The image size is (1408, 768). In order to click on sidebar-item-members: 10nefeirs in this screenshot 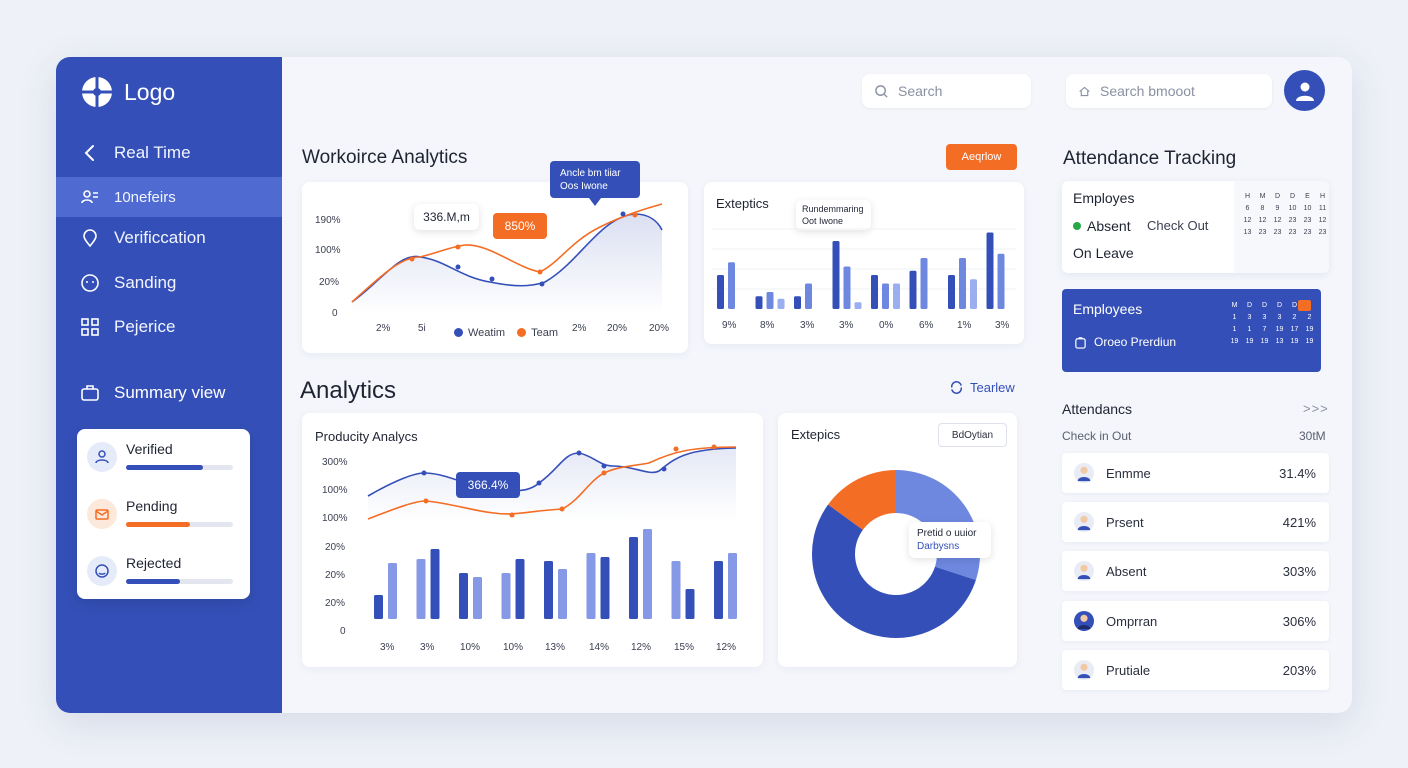, I will do `click(169, 197)`.